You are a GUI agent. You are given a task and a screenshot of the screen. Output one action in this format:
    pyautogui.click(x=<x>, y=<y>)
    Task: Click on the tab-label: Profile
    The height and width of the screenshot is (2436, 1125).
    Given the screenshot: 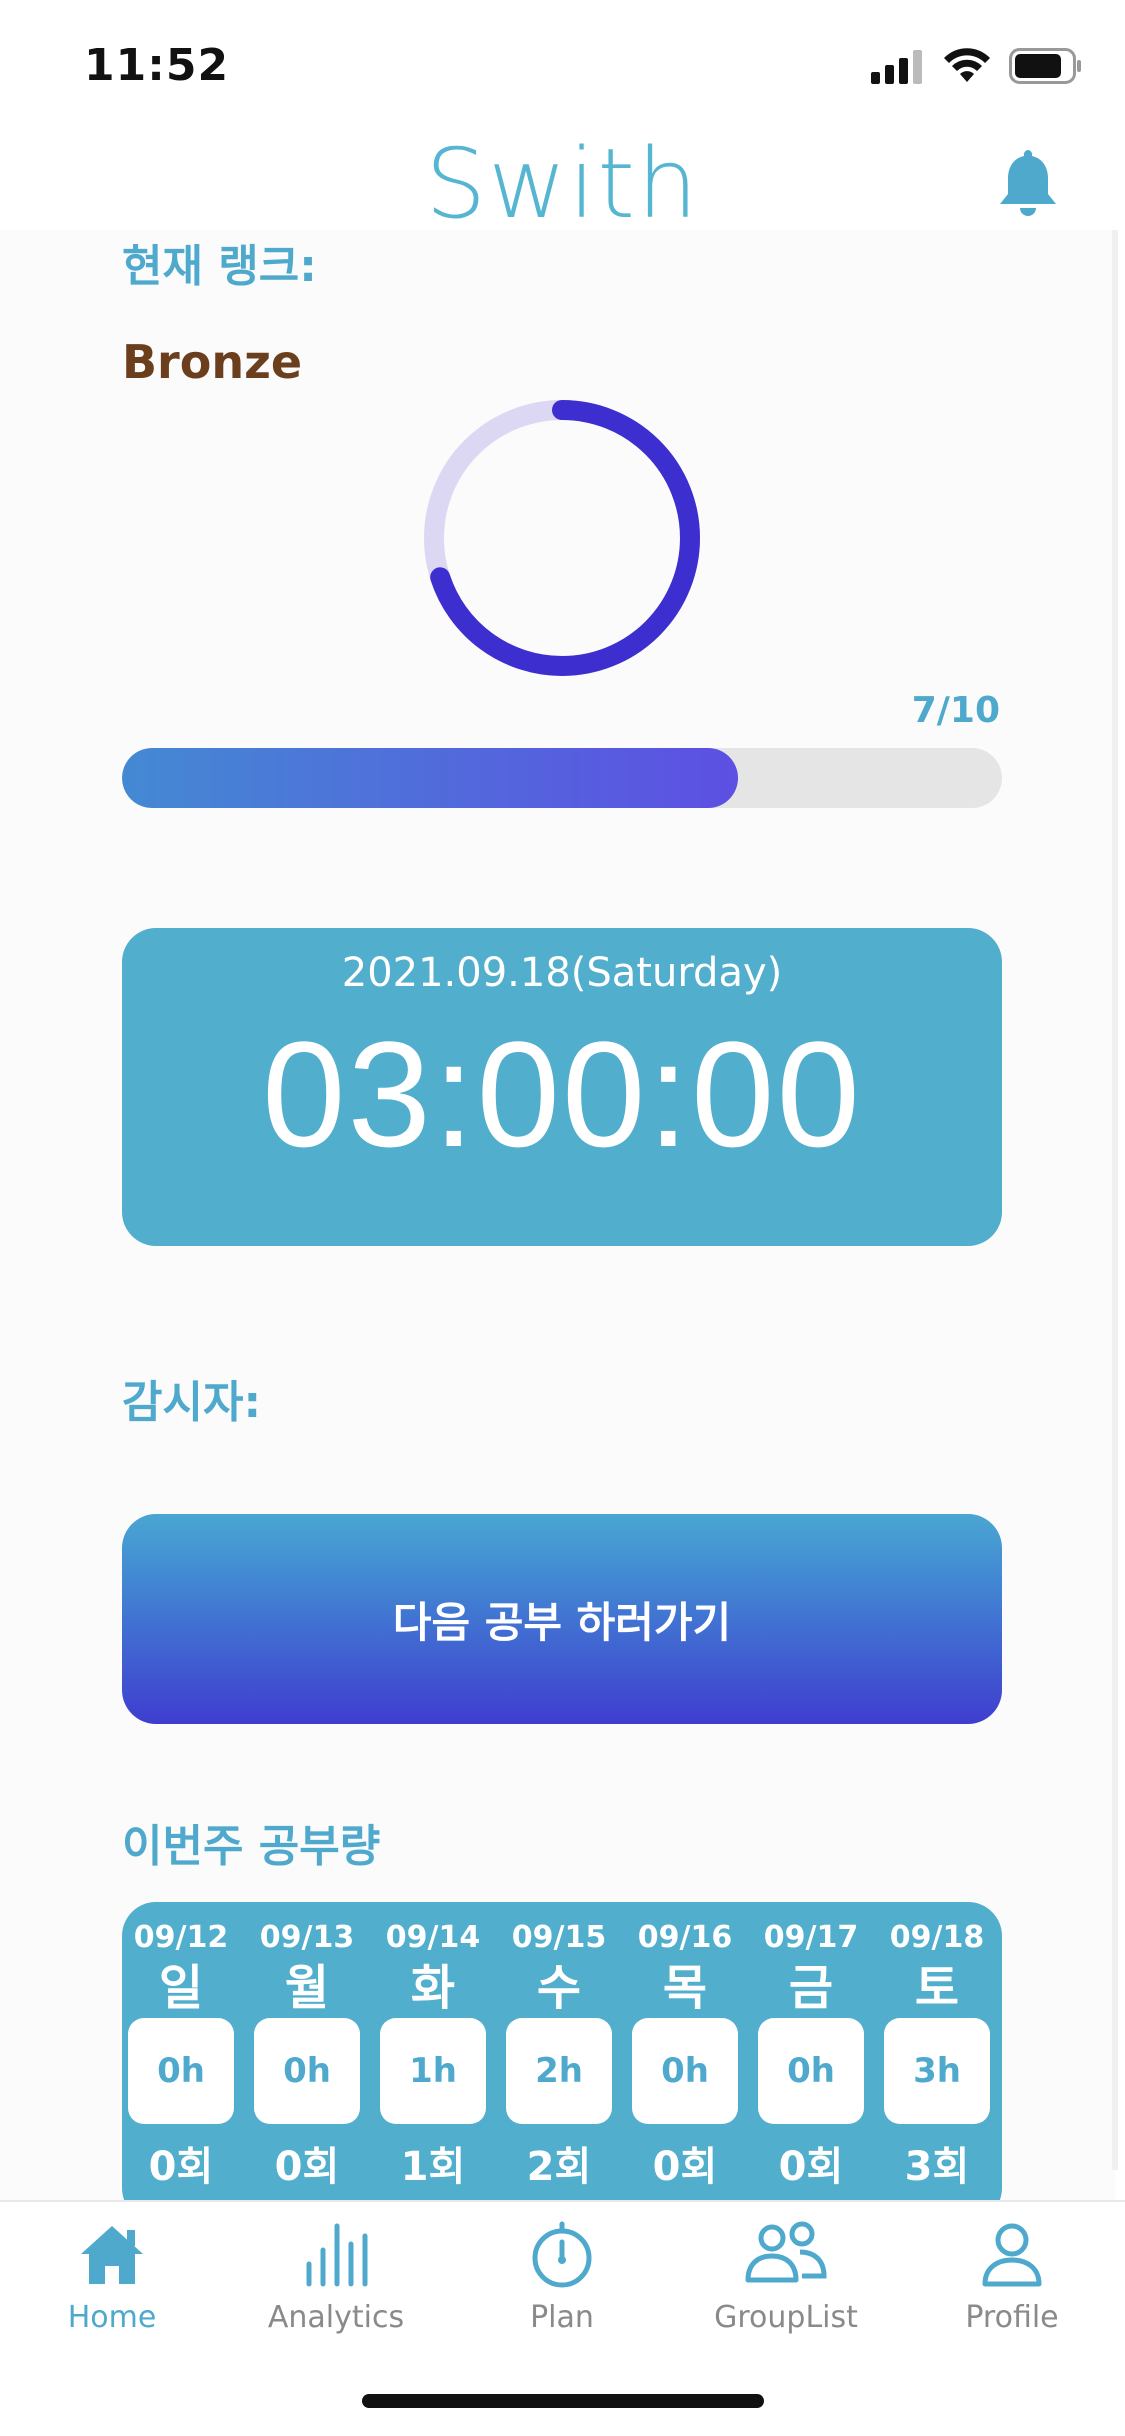 What is the action you would take?
    pyautogui.click(x=1012, y=2317)
    